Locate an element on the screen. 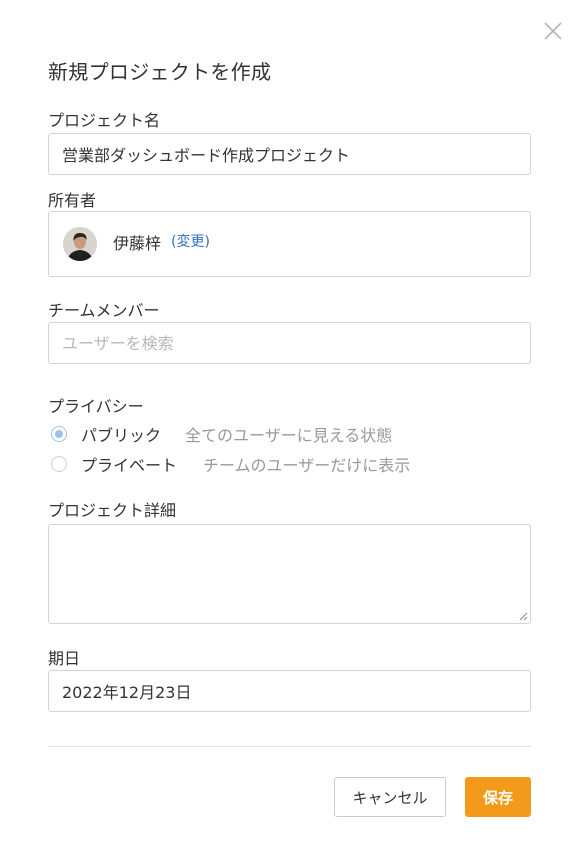 The height and width of the screenshot is (860, 576). owner-change-link: (変更) is located at coordinates (190, 241).